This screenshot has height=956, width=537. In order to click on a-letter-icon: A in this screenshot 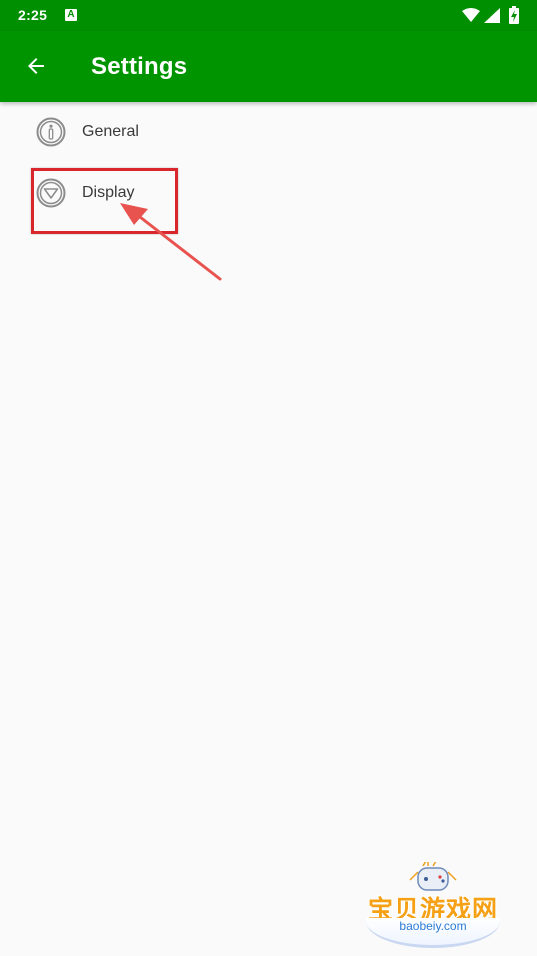, I will do `click(71, 15)`.